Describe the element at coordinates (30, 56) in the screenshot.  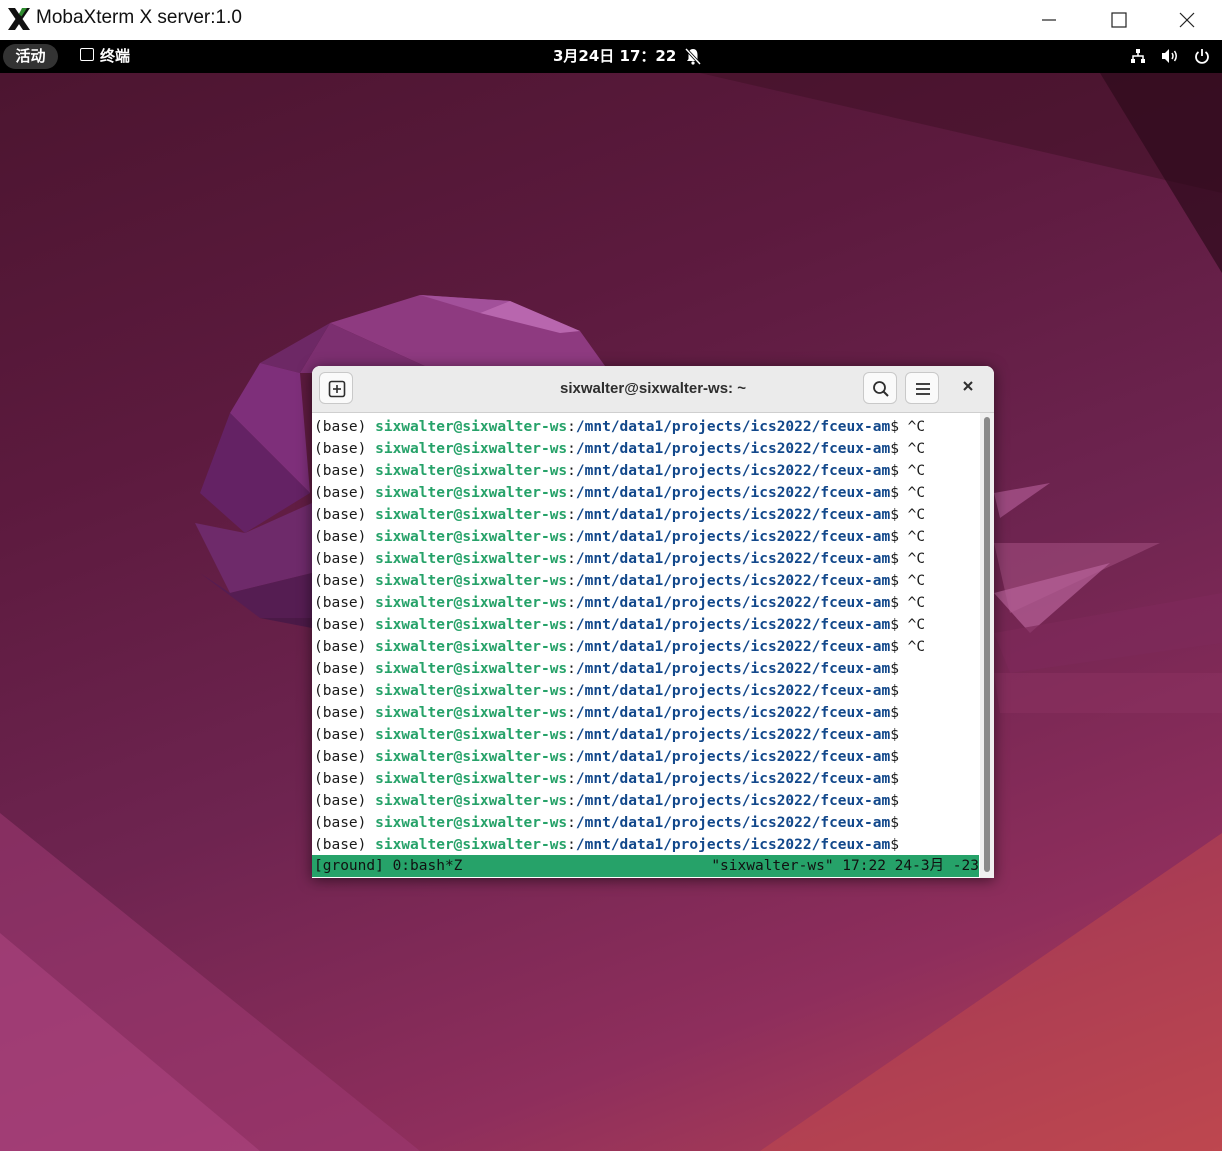
I see `activities-button: 活动` at that location.